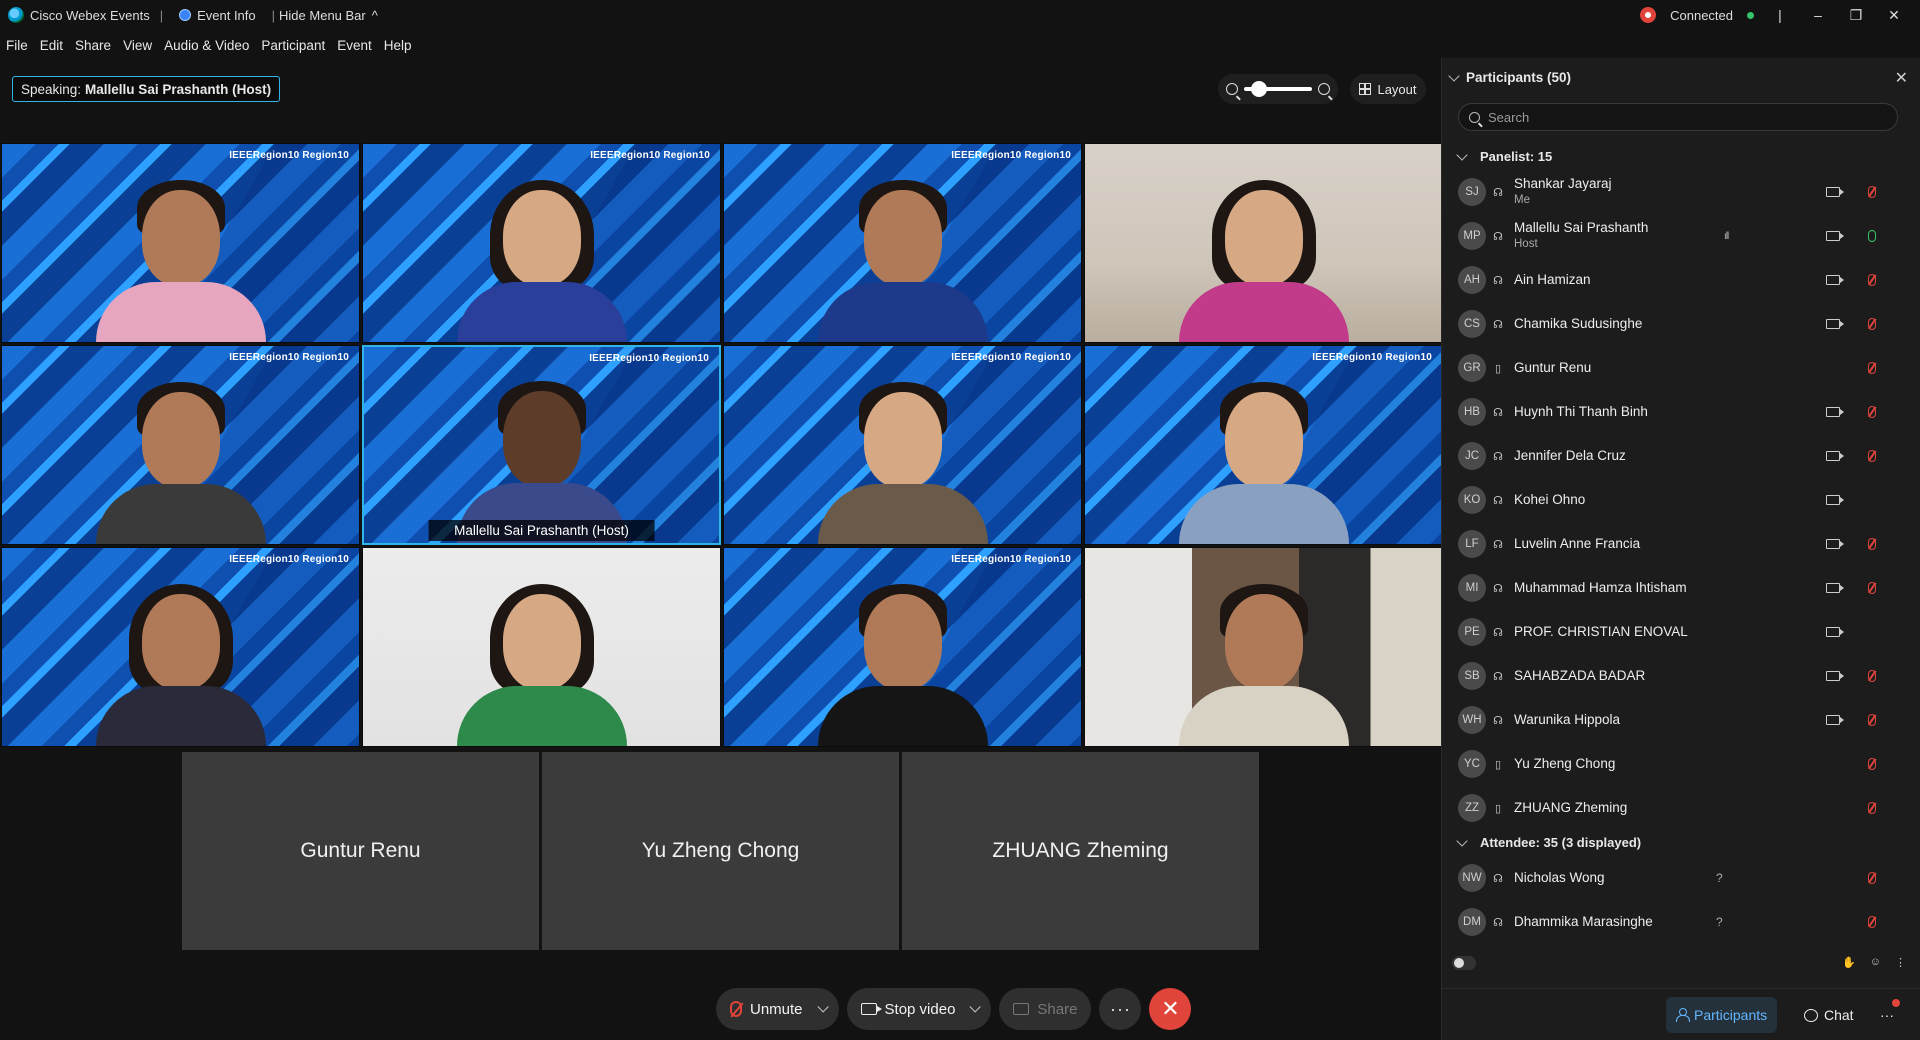 Image resolution: width=1920 pixels, height=1040 pixels. Describe the element at coordinates (1677, 500) in the screenshot. I see `panelist-row: KO ☊ Kohei Ohno` at that location.